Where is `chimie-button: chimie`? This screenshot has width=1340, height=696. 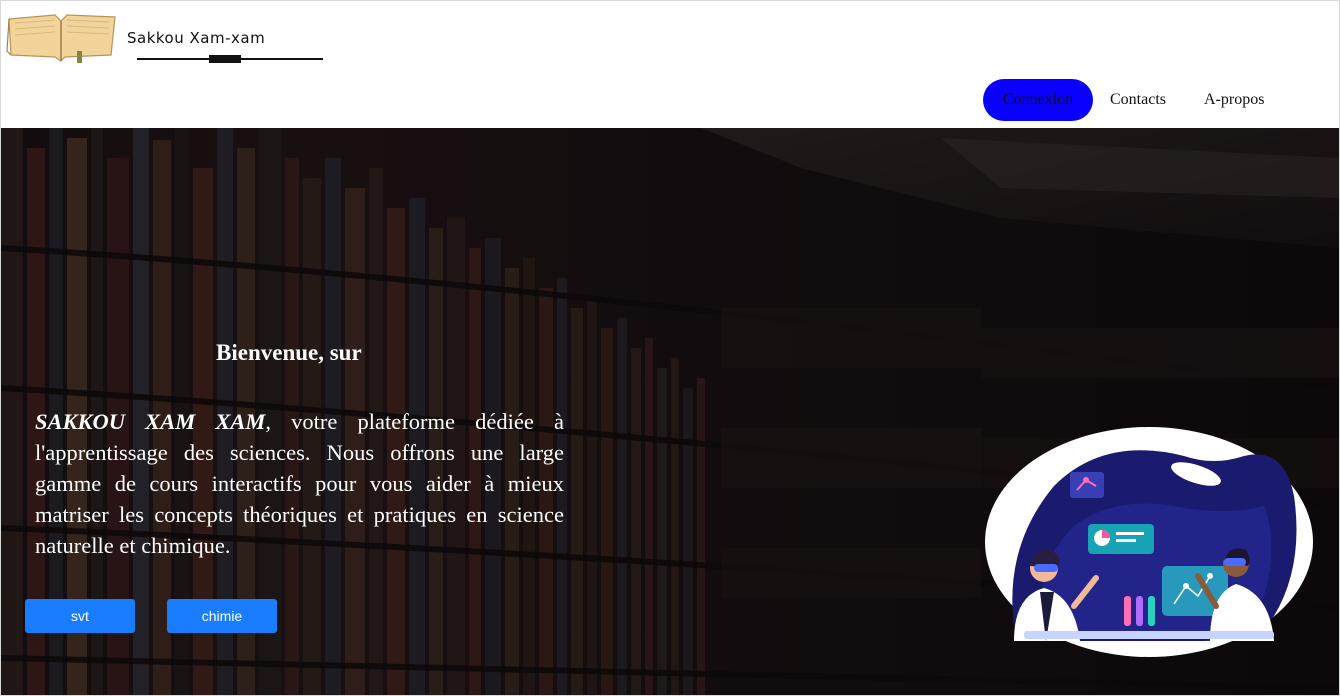
chimie-button: chimie is located at coordinates (222, 616).